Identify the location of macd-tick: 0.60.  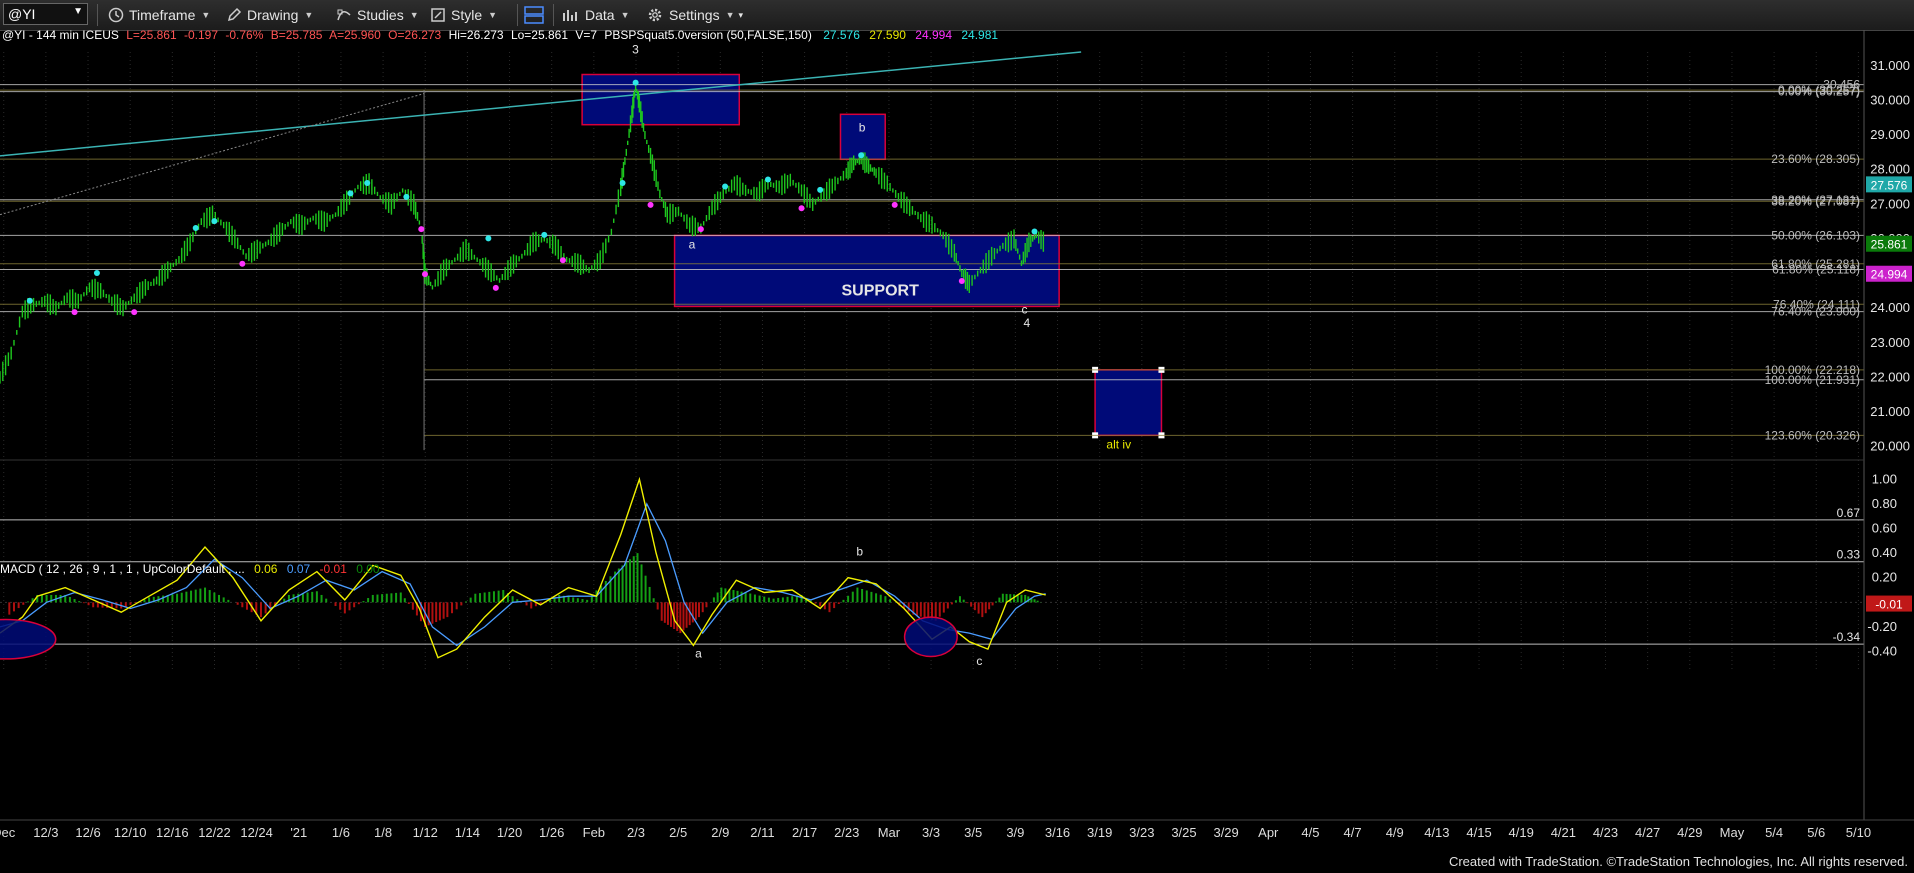
(1884, 528).